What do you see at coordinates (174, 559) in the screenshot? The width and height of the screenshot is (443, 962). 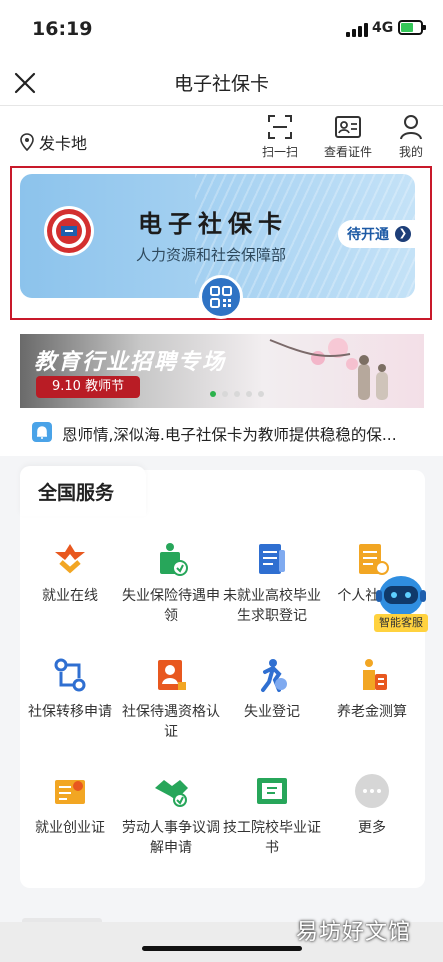 I see `unemployment-insurance-icon` at bounding box center [174, 559].